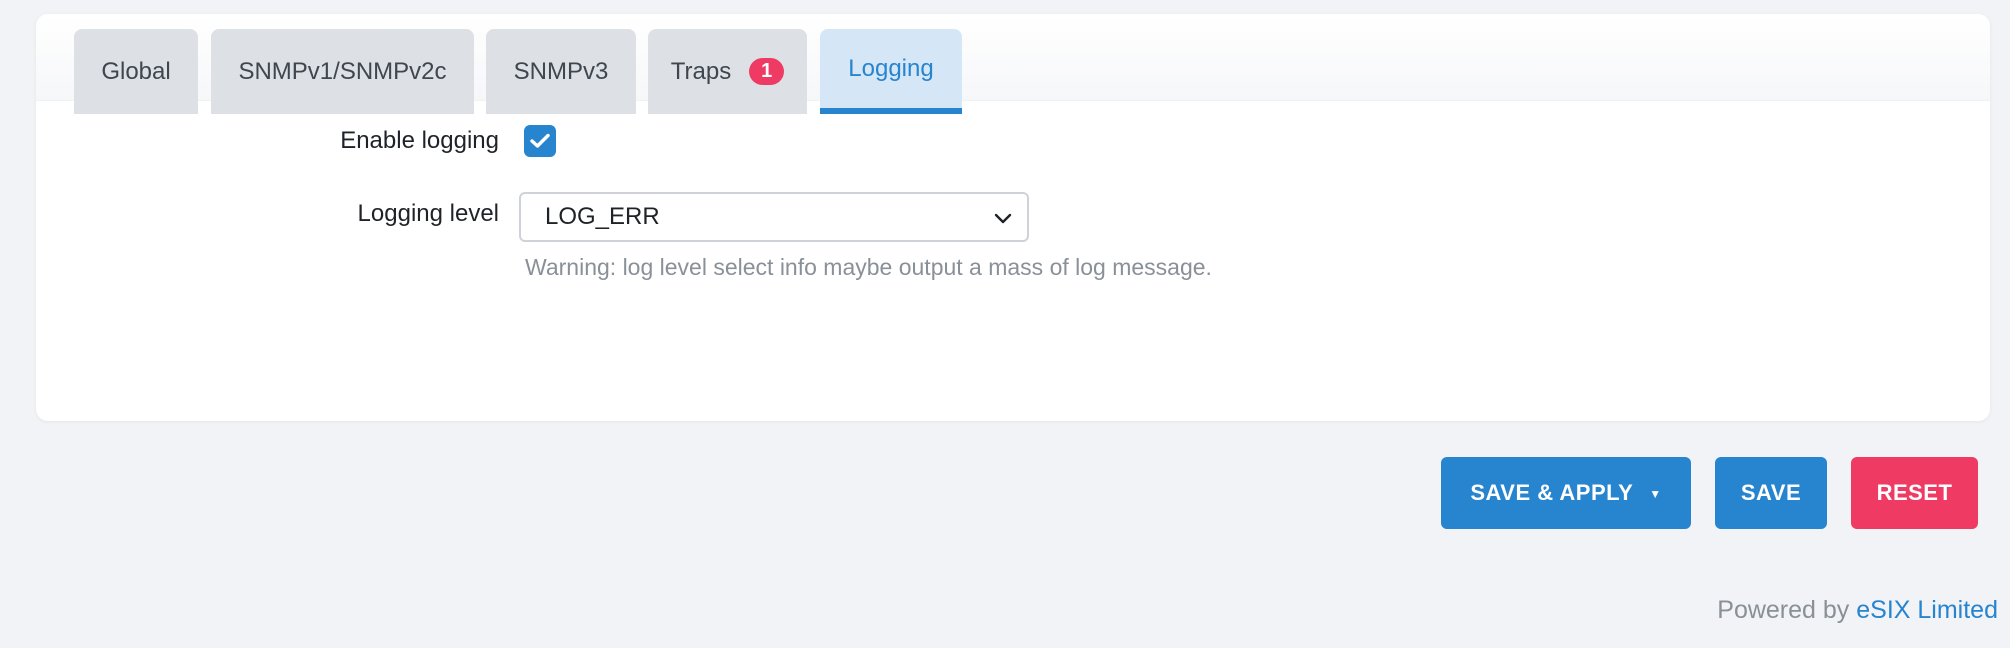  I want to click on save-apply-label: SAVE & APPLY, so click(1552, 492).